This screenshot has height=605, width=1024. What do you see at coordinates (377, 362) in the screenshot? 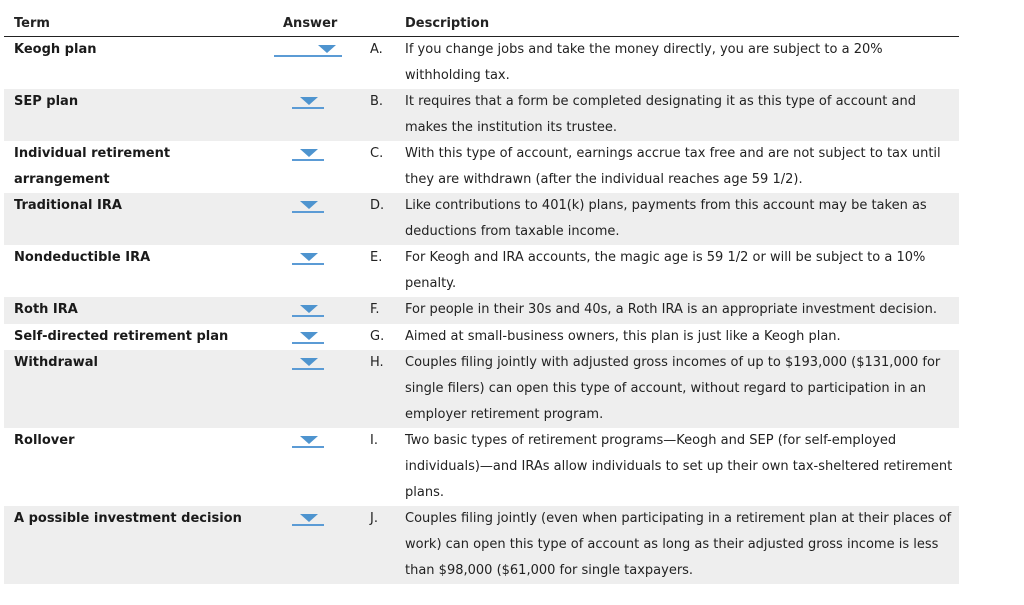
I see `description-letter: H.` at bounding box center [377, 362].